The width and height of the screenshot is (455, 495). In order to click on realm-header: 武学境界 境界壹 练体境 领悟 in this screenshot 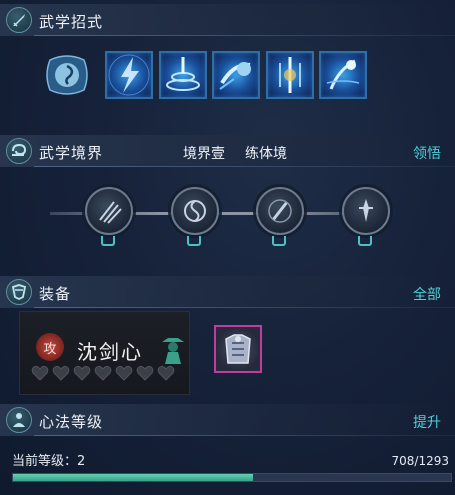, I will do `click(227, 151)`.